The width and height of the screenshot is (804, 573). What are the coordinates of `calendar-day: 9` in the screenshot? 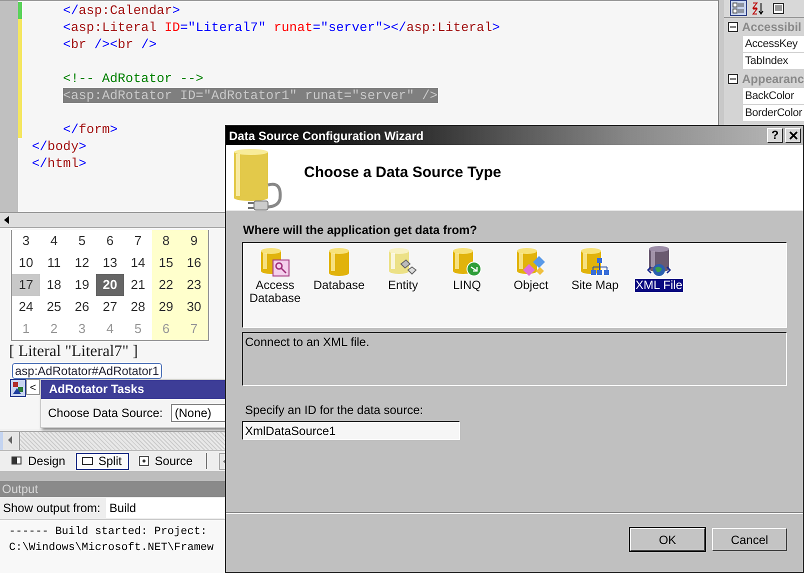 It's located at (194, 241).